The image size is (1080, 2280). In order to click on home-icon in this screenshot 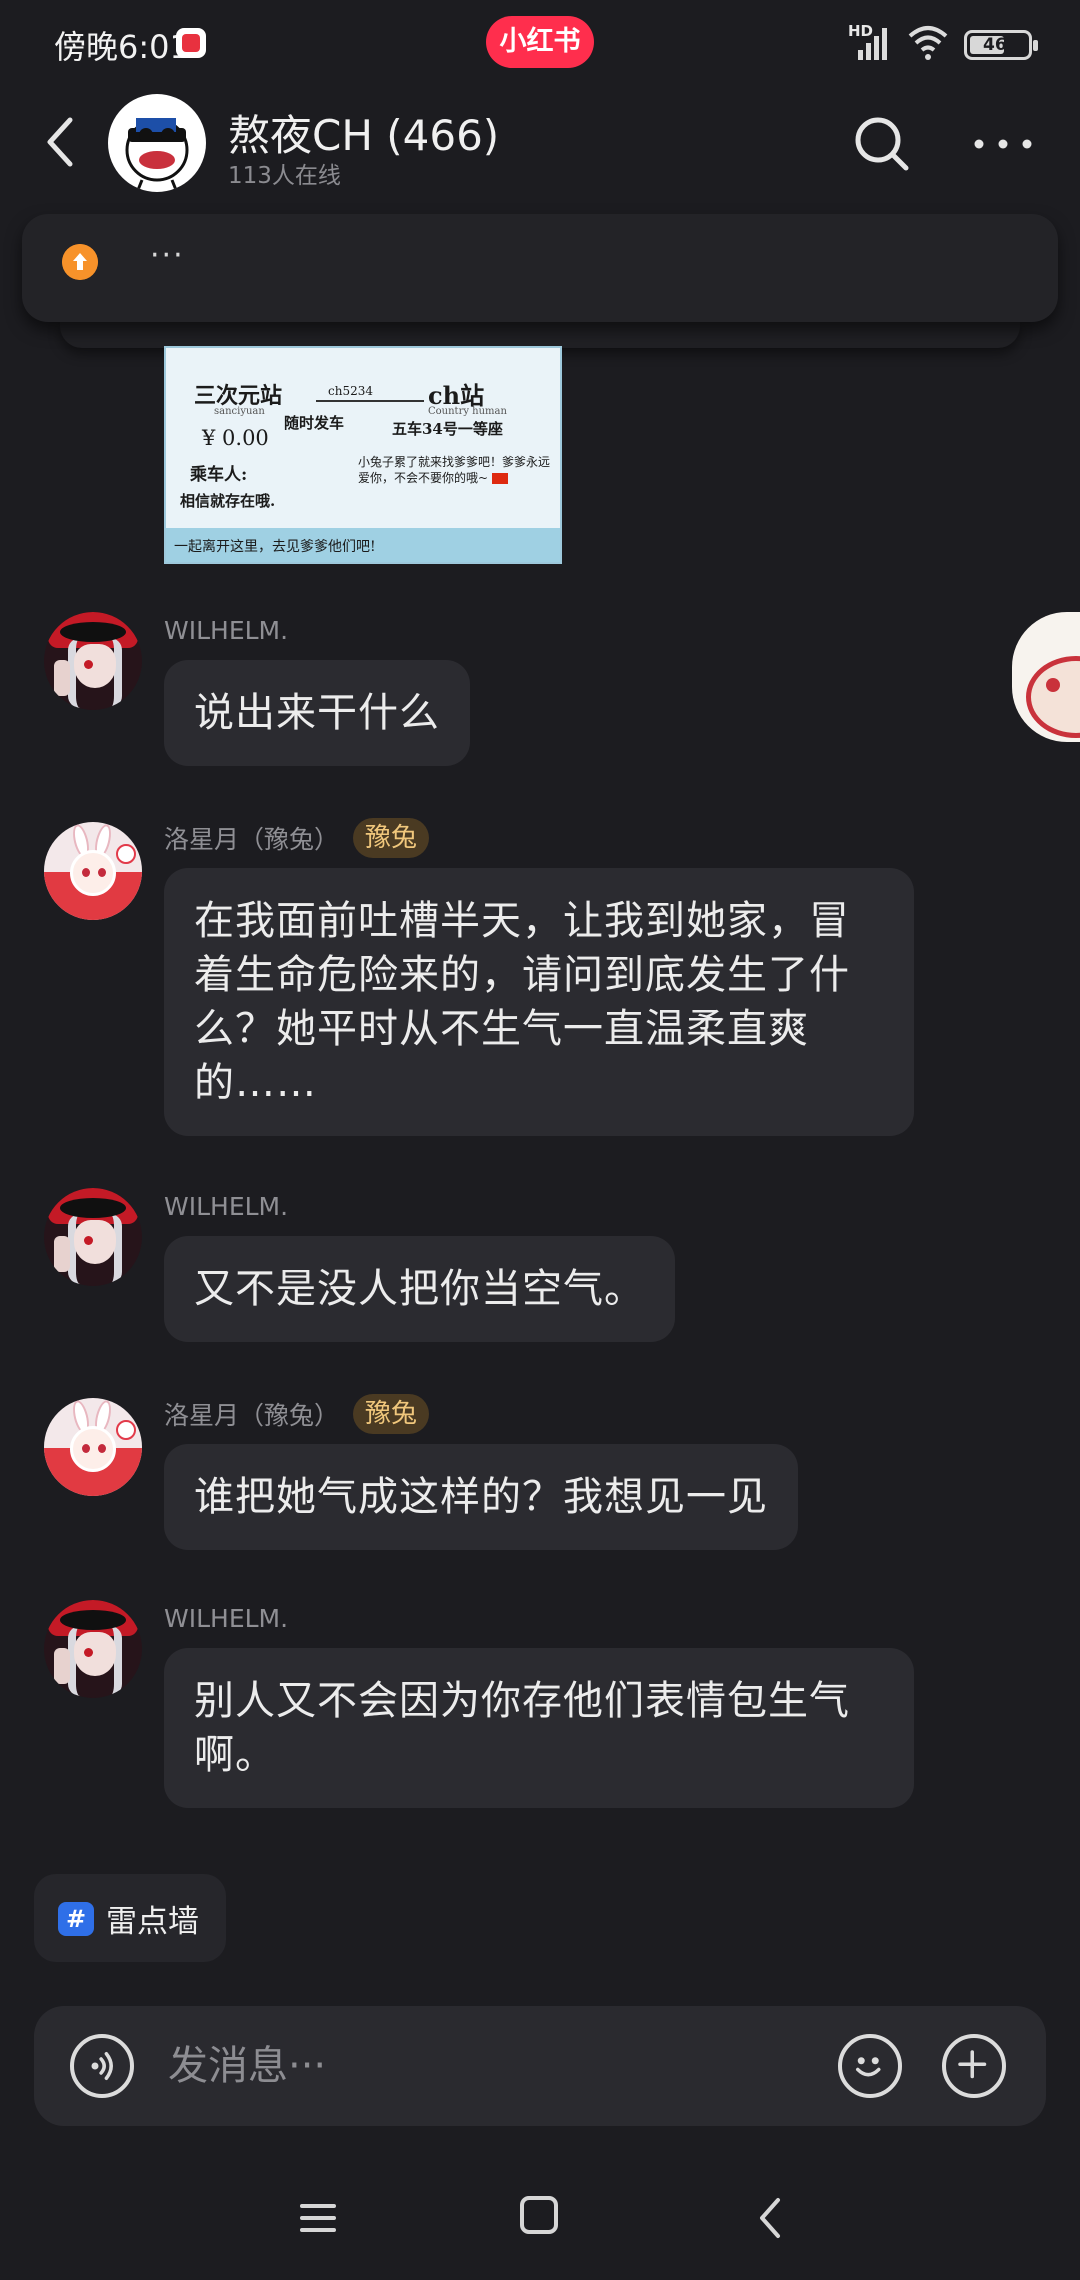, I will do `click(539, 2215)`.